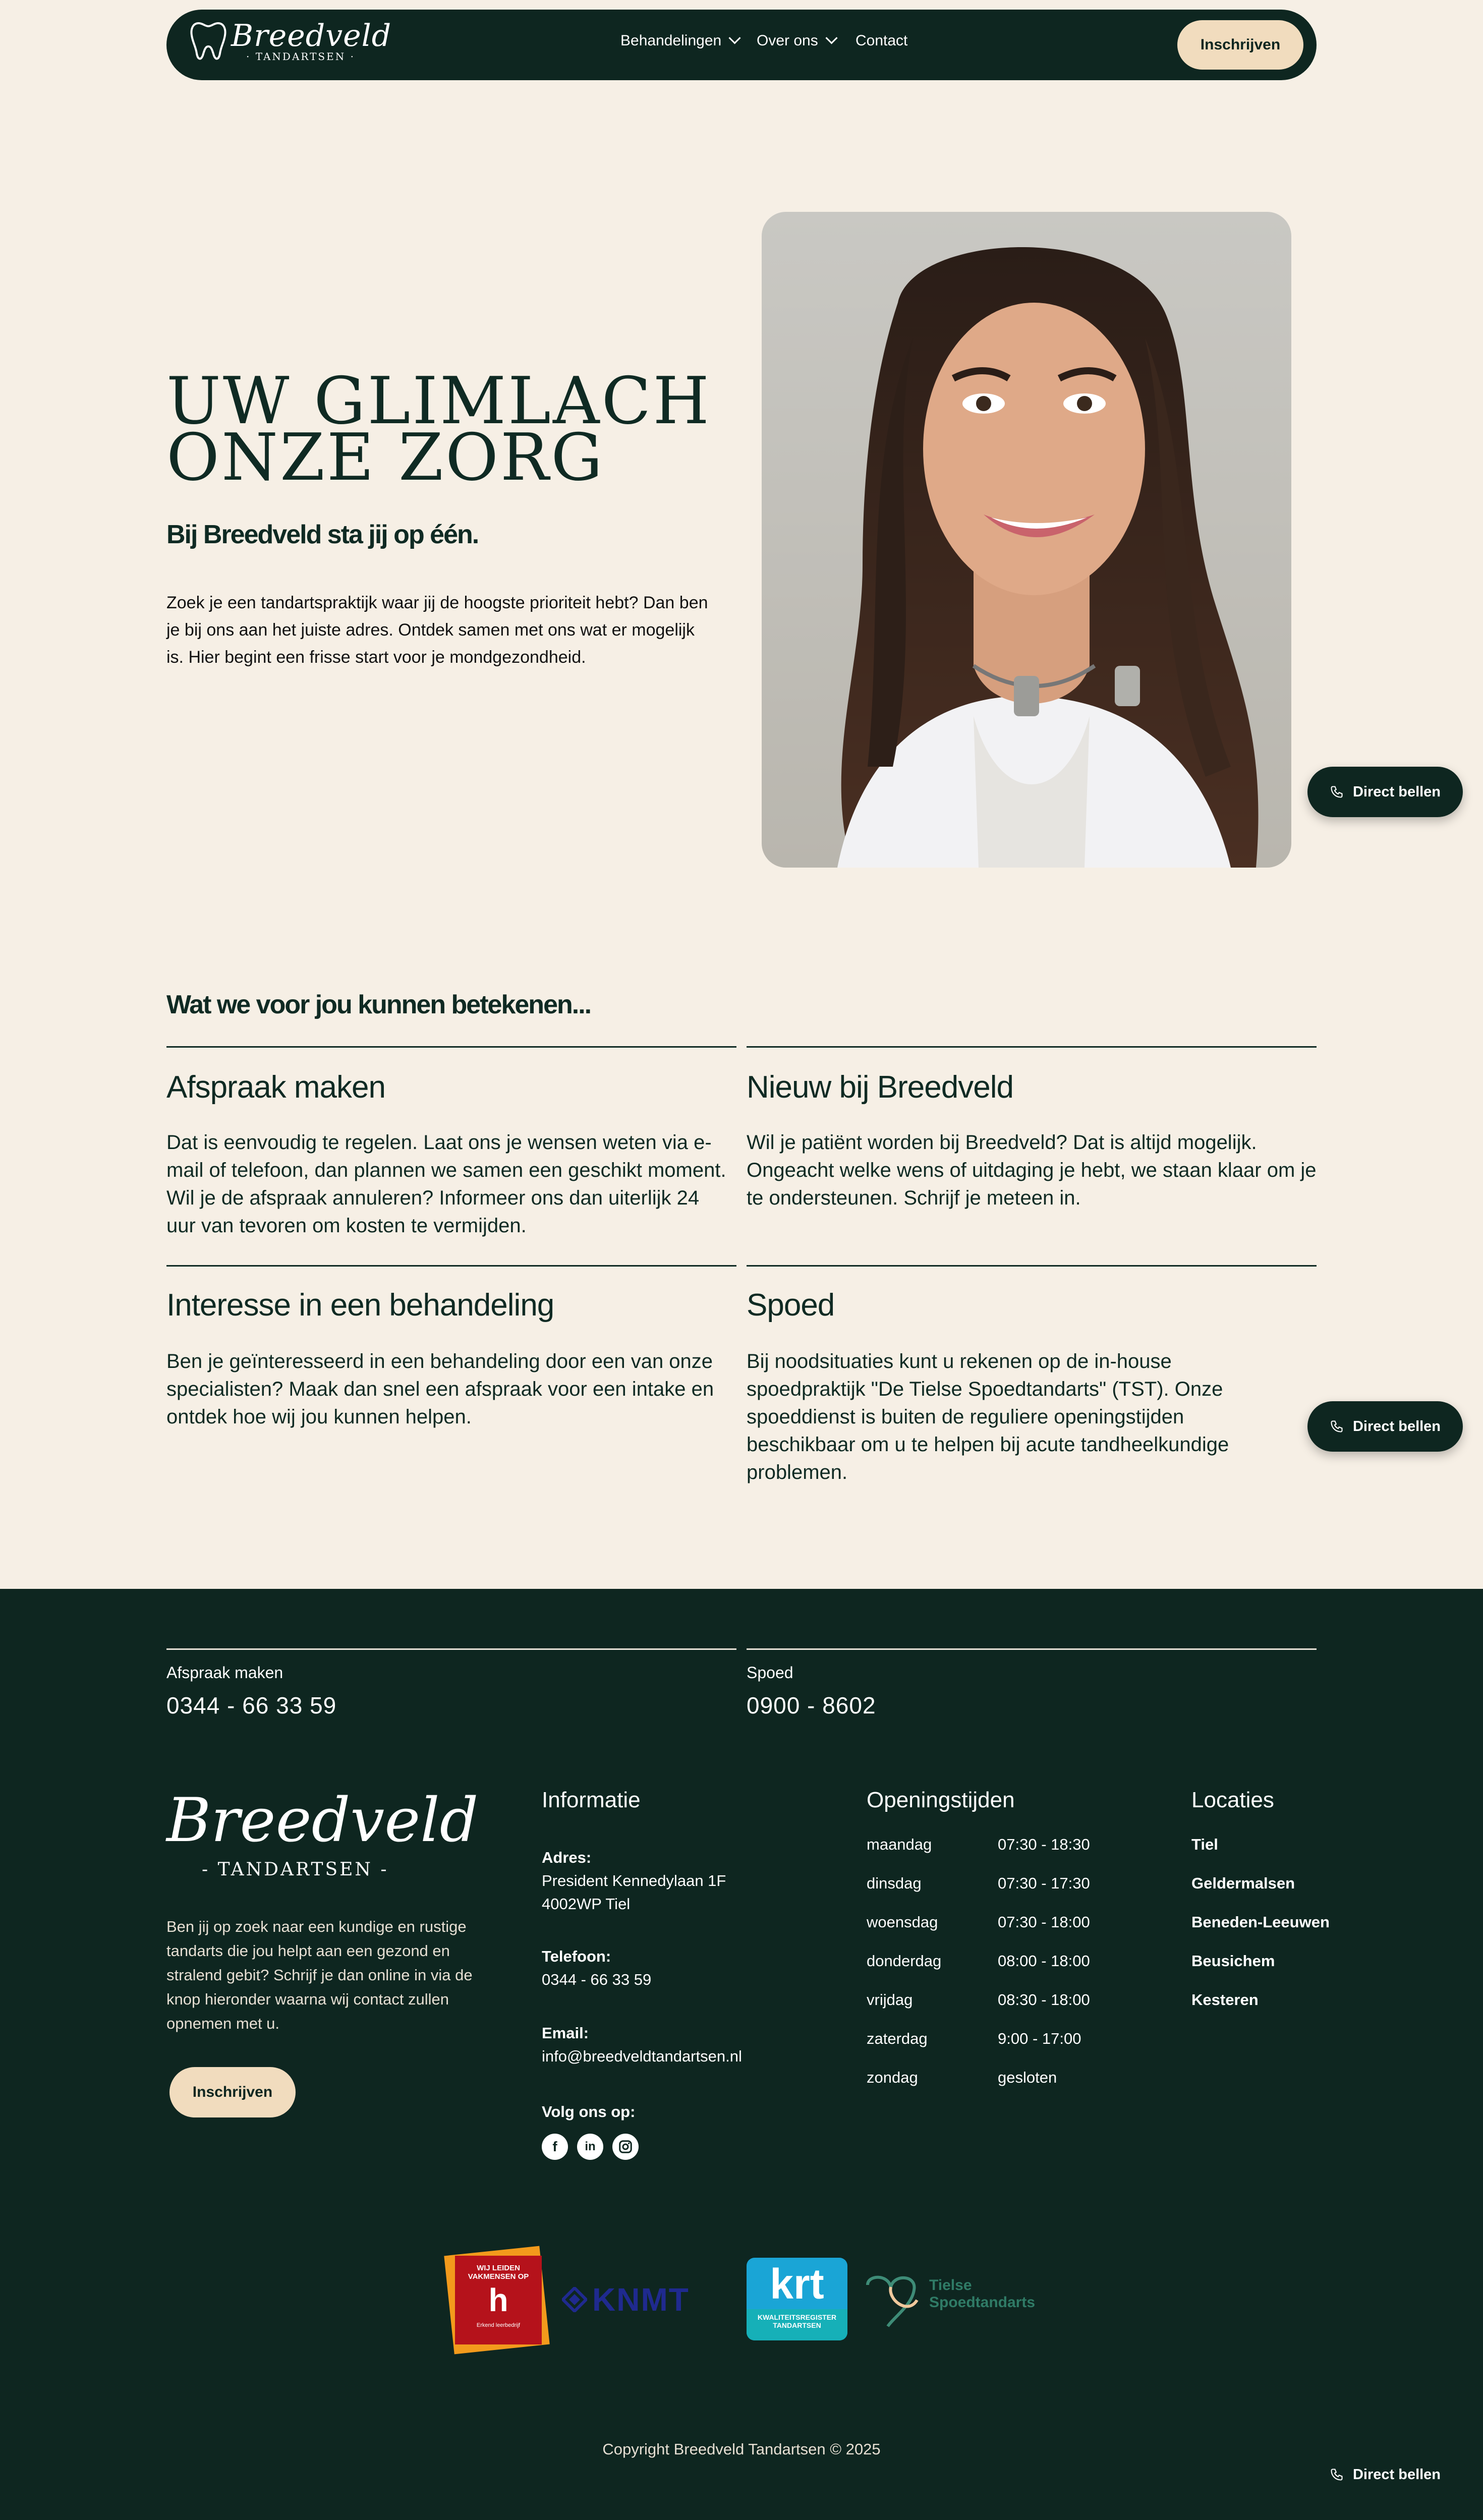 The width and height of the screenshot is (1483, 2520). What do you see at coordinates (1225, 2000) in the screenshot?
I see `location-link-kesteren: Kesteren` at bounding box center [1225, 2000].